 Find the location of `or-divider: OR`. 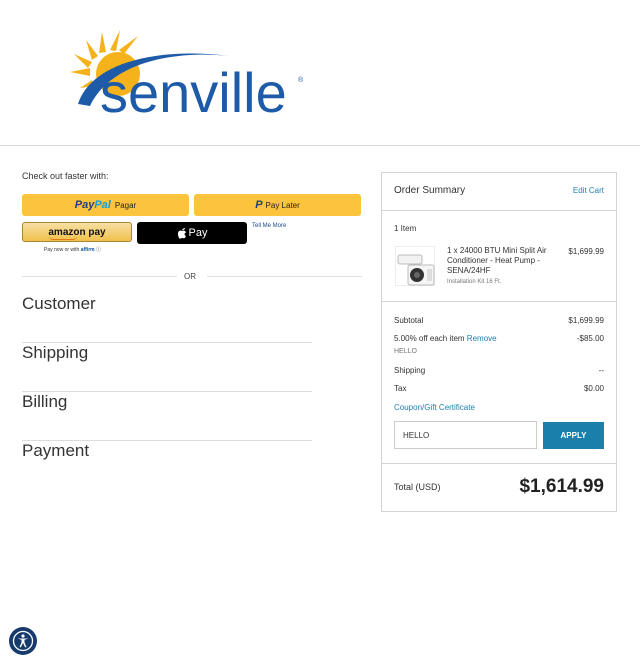

or-divider: OR is located at coordinates (192, 277).